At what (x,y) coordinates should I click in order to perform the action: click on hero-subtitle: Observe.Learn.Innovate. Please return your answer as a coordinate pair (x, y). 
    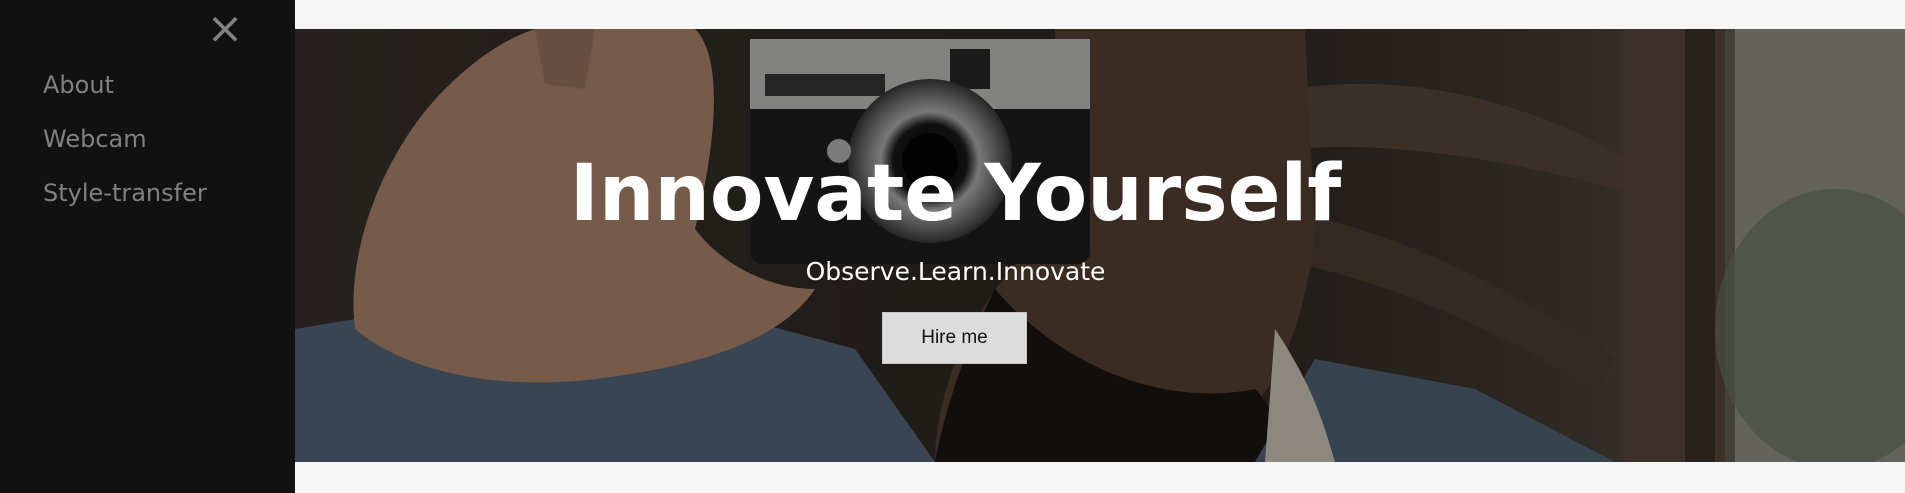
    Looking at the image, I should click on (955, 271).